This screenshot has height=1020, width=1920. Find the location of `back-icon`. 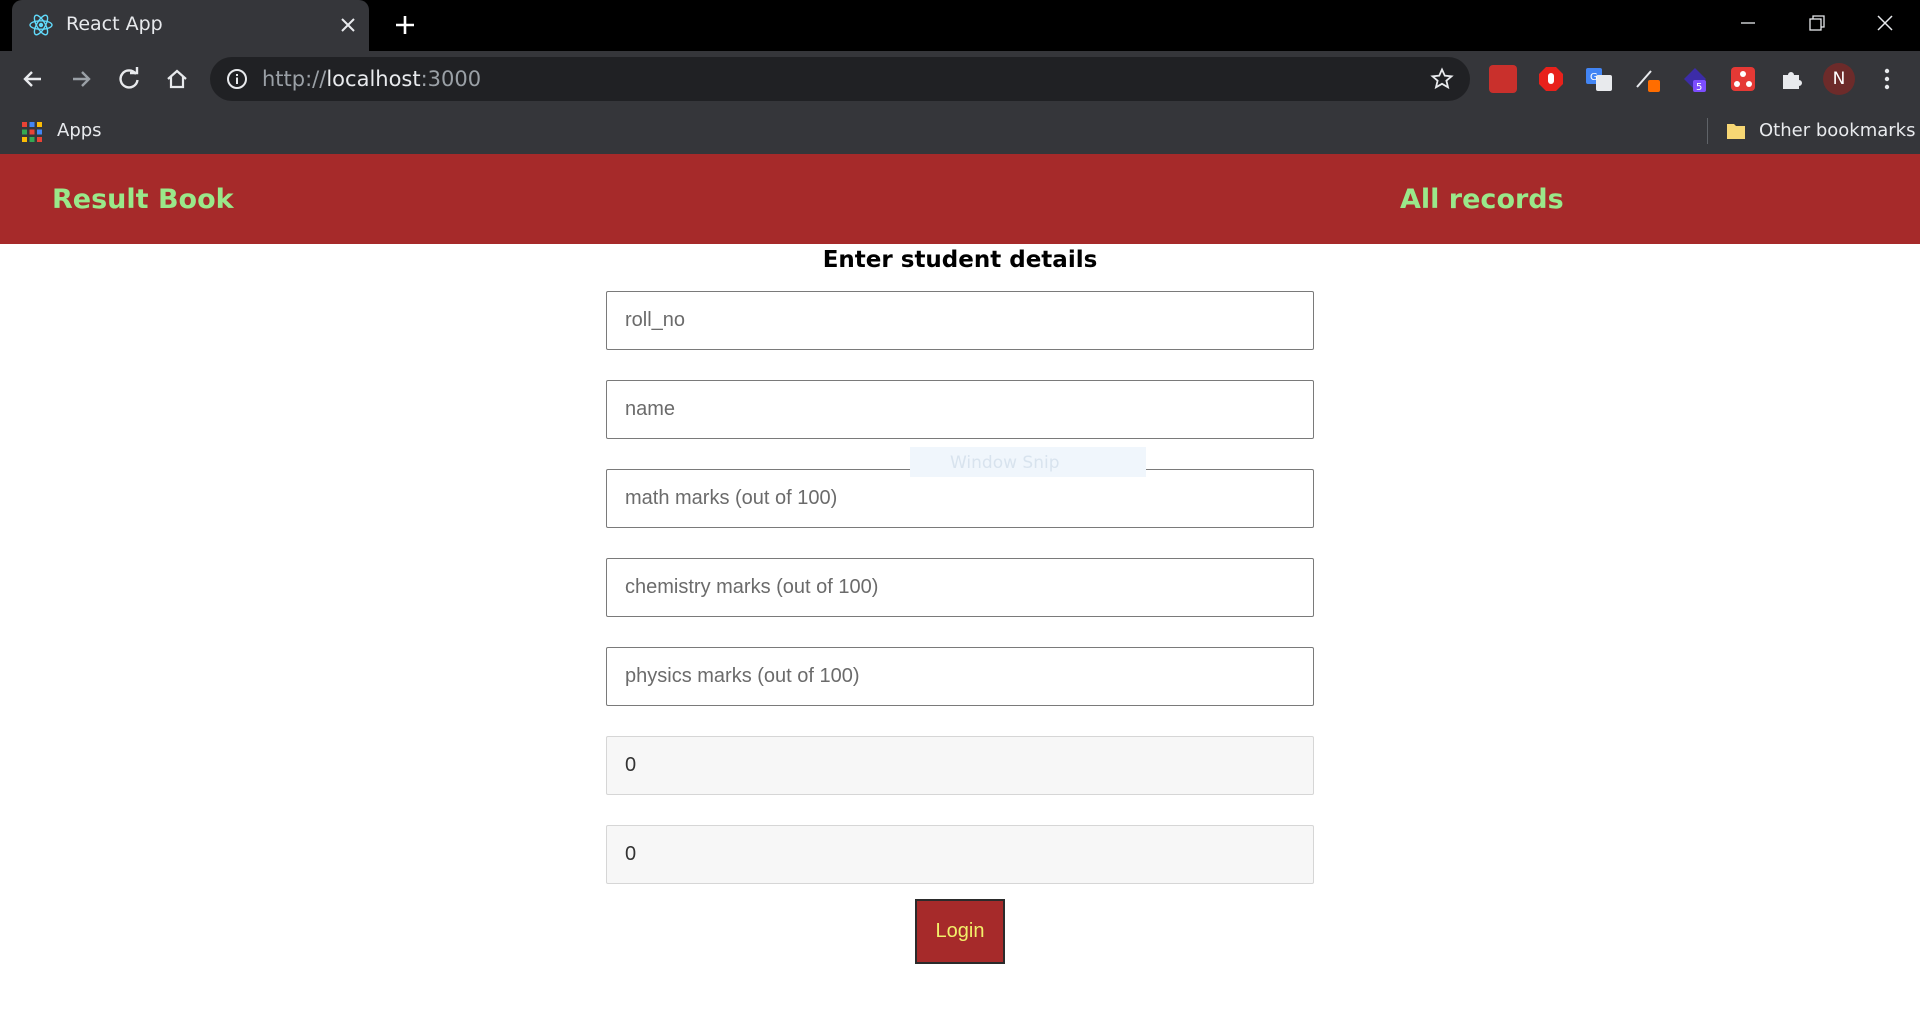

back-icon is located at coordinates (33, 79).